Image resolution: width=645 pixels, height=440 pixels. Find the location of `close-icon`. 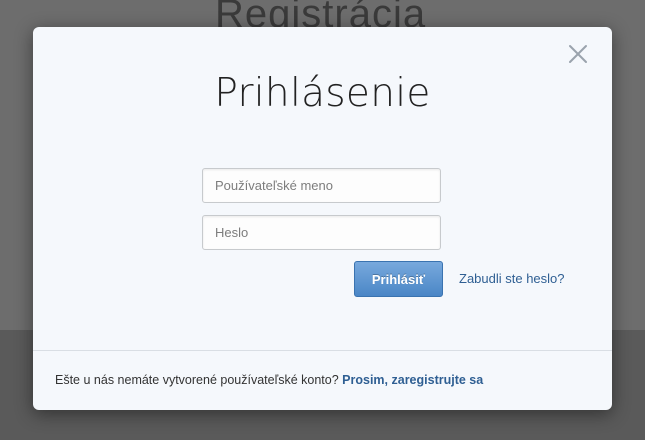

close-icon is located at coordinates (578, 54).